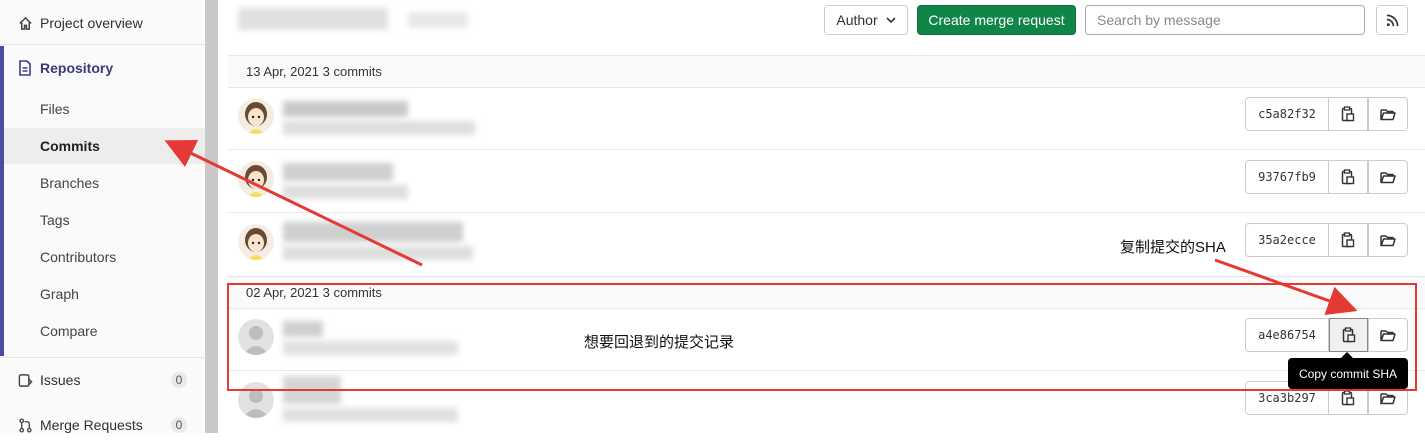  Describe the element at coordinates (826, 292) in the screenshot. I see `day-header: 02 Apr, 2021 3 commits` at that location.